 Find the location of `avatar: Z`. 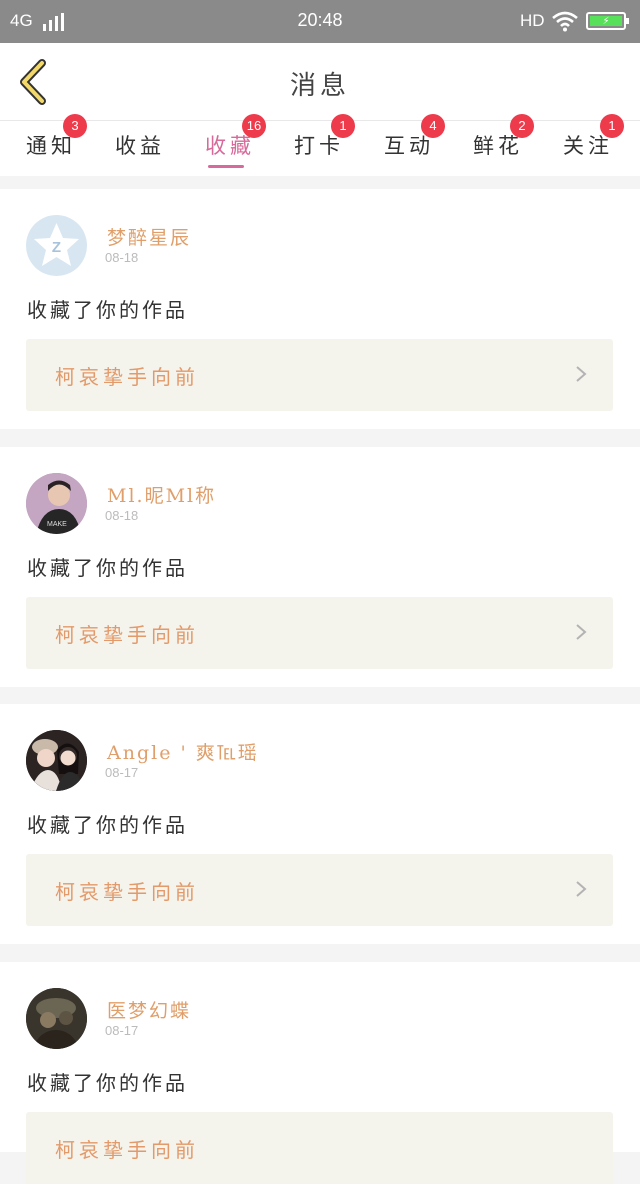

avatar: Z is located at coordinates (56, 245).